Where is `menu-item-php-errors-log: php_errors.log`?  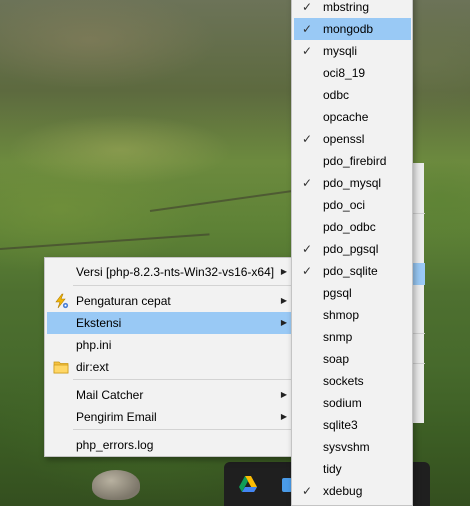
menu-item-php-errors-log: php_errors.log is located at coordinates (170, 445).